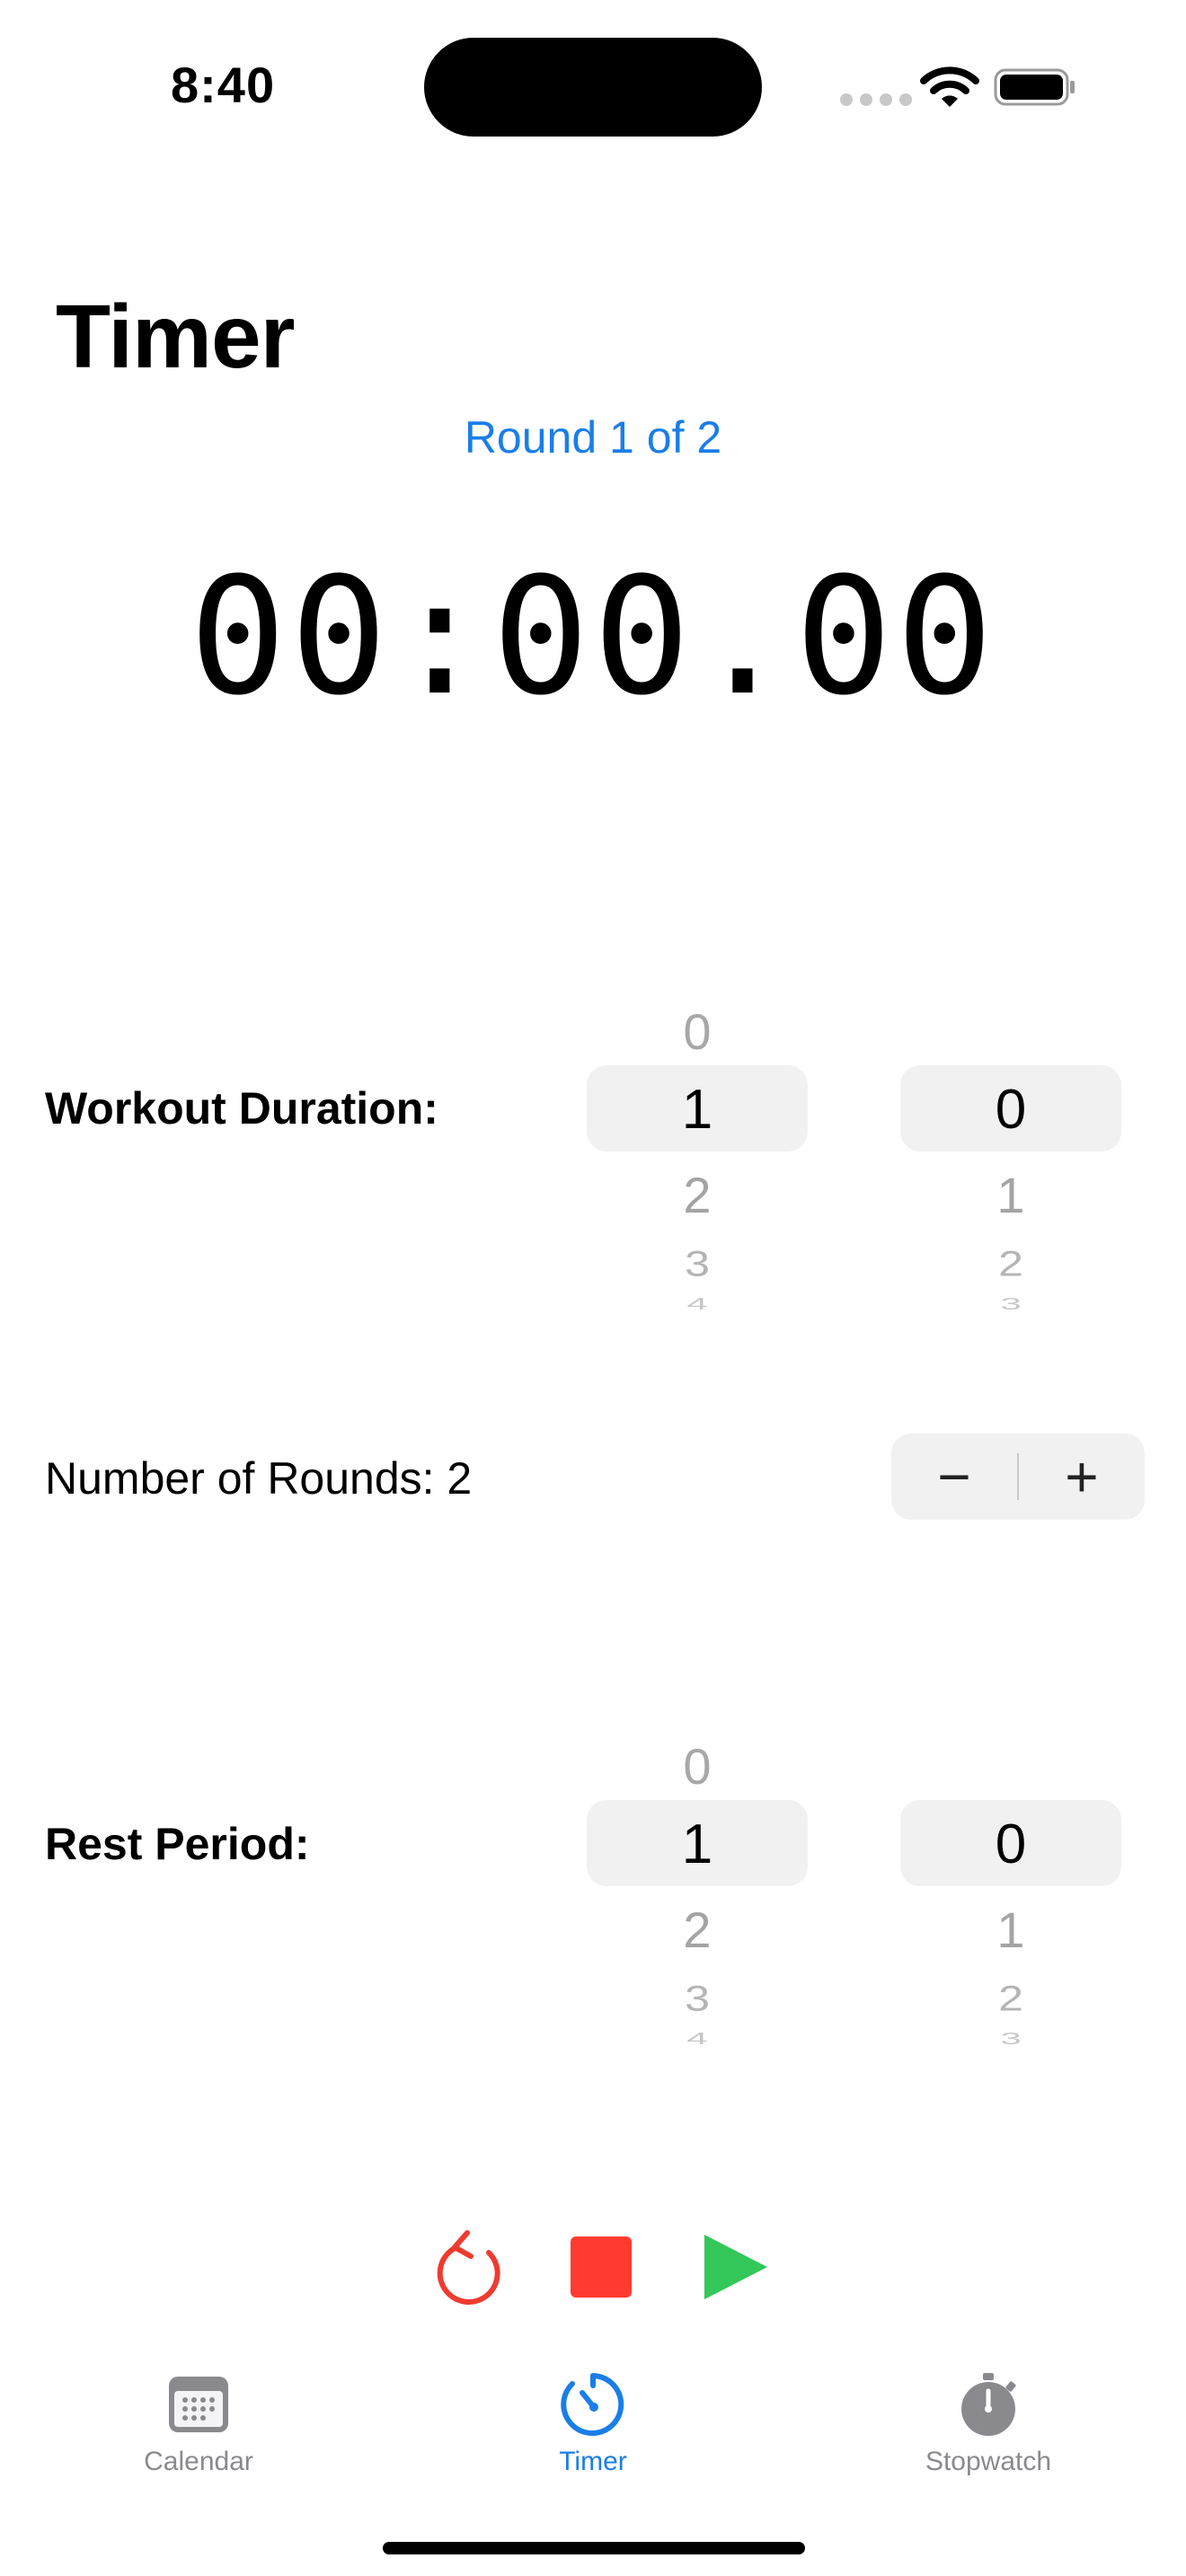  Describe the element at coordinates (176, 337) in the screenshot. I see `page-title: Timer` at that location.